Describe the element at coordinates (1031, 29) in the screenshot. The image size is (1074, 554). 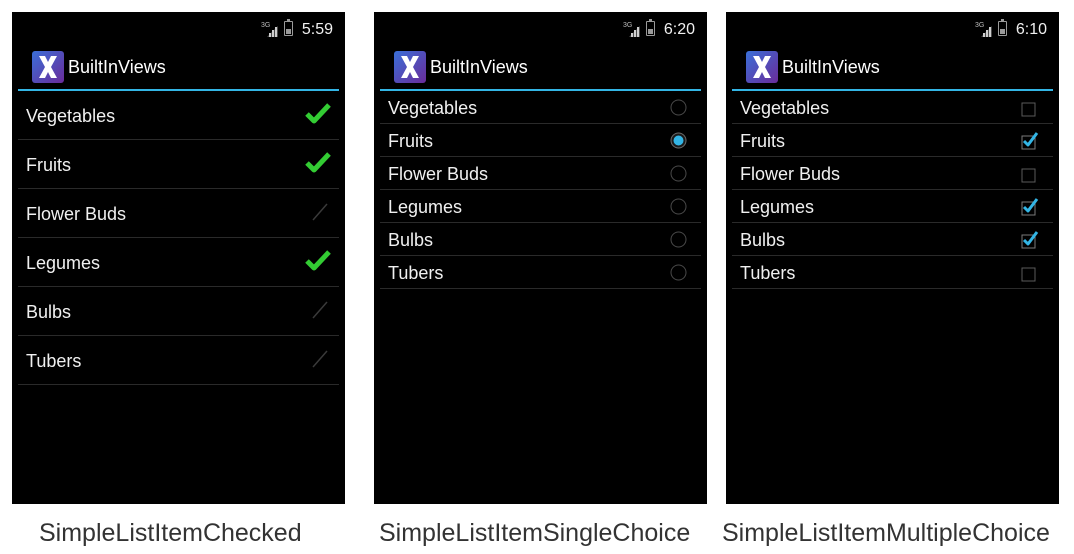
I see `status-time: 6:10` at that location.